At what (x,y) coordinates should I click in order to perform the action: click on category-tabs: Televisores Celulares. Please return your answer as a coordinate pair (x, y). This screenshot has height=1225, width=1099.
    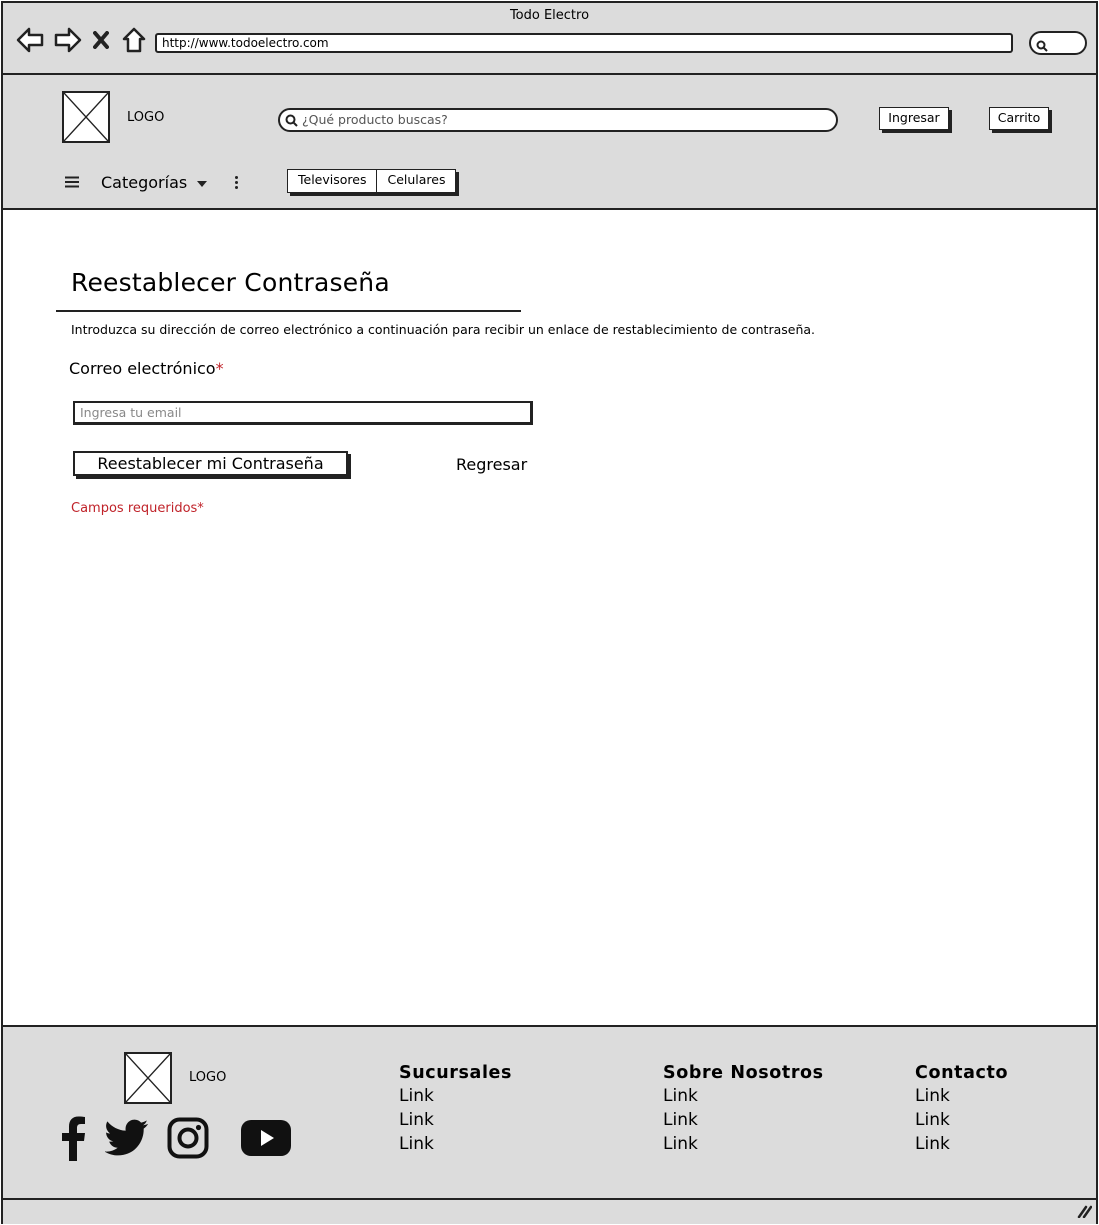
    Looking at the image, I should click on (372, 181).